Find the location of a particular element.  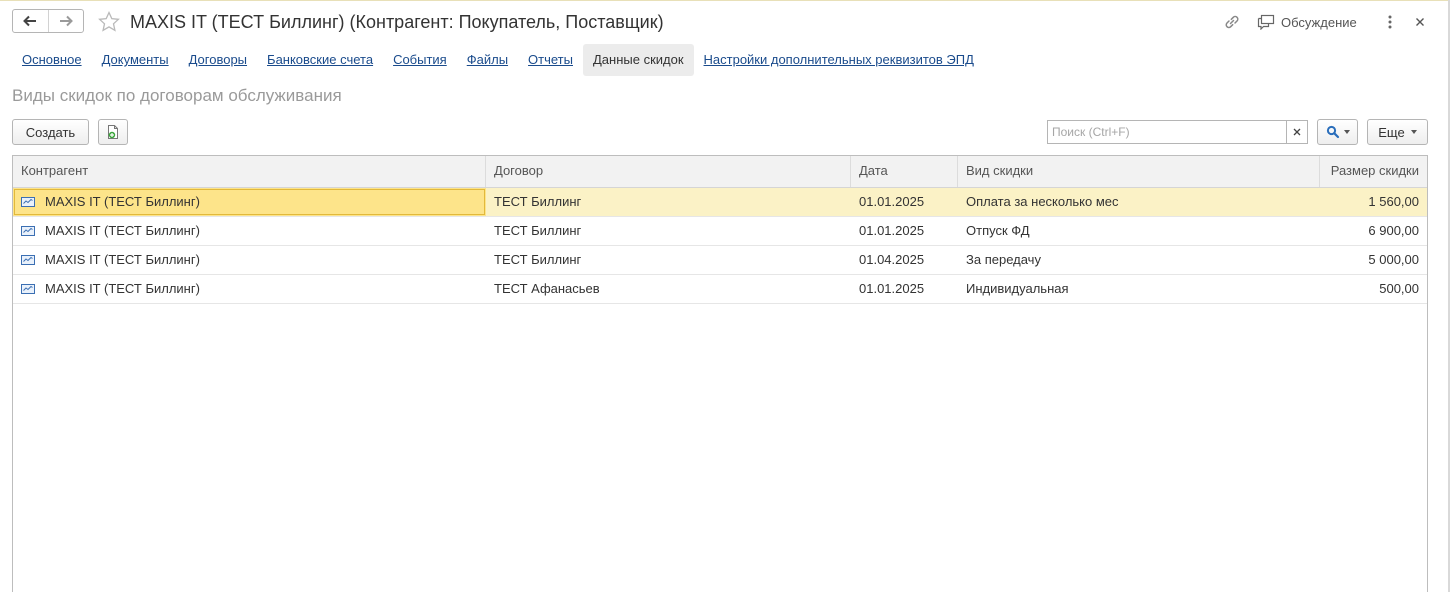

create-button: Создать is located at coordinates (50, 132).